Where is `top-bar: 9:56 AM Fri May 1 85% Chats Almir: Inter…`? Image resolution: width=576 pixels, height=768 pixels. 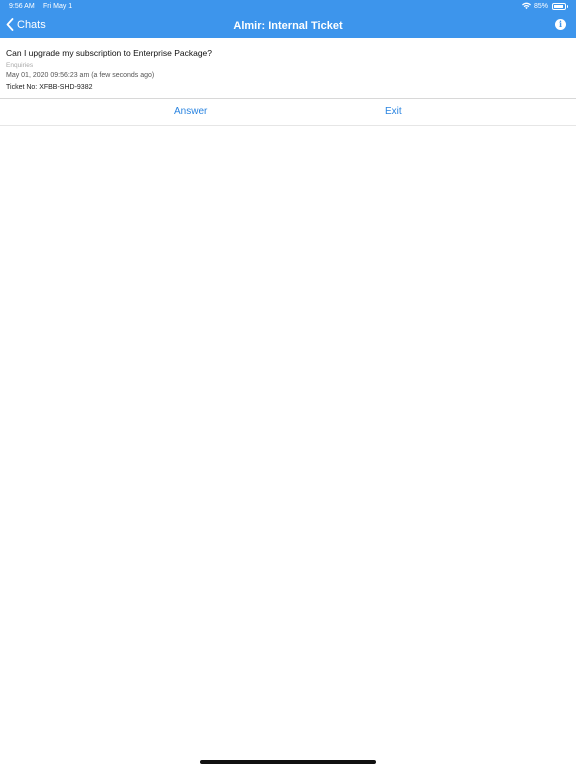 top-bar: 9:56 AM Fri May 1 85% Chats Almir: Inter… is located at coordinates (288, 19).